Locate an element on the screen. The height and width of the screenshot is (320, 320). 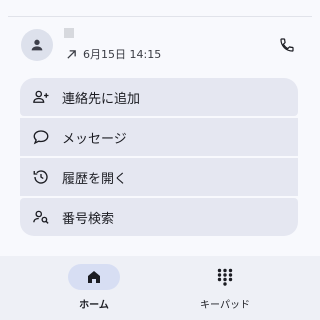
nav-keypad: キーパッド is located at coordinates (225, 287).